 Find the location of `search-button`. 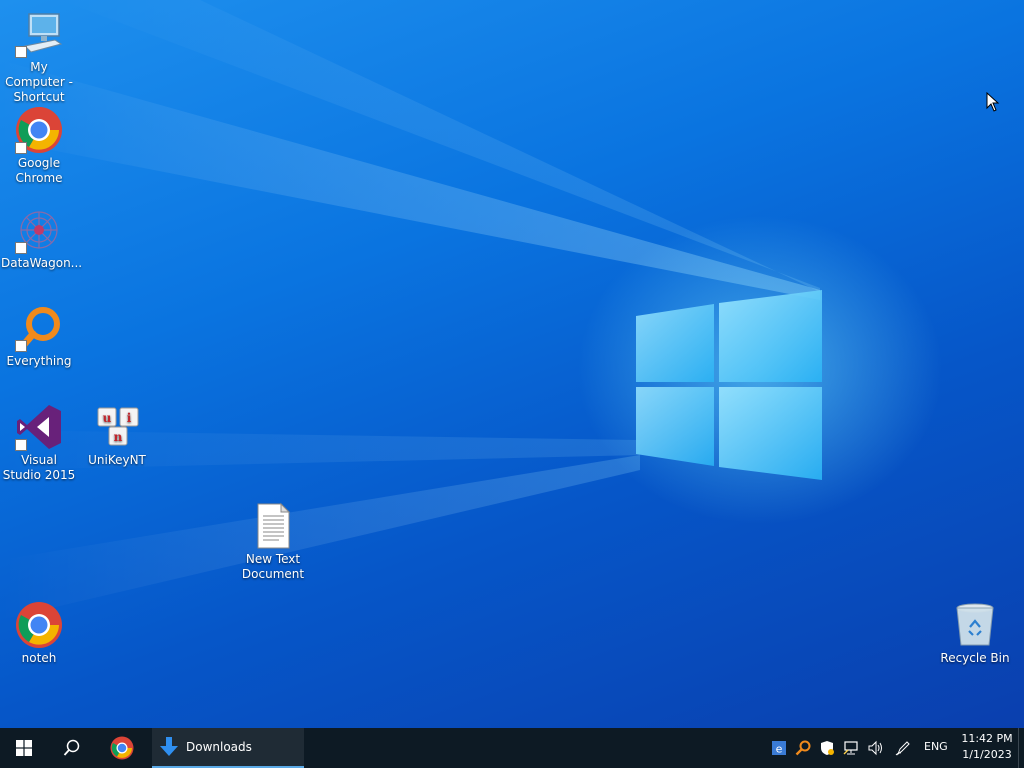

search-button is located at coordinates (72, 748).